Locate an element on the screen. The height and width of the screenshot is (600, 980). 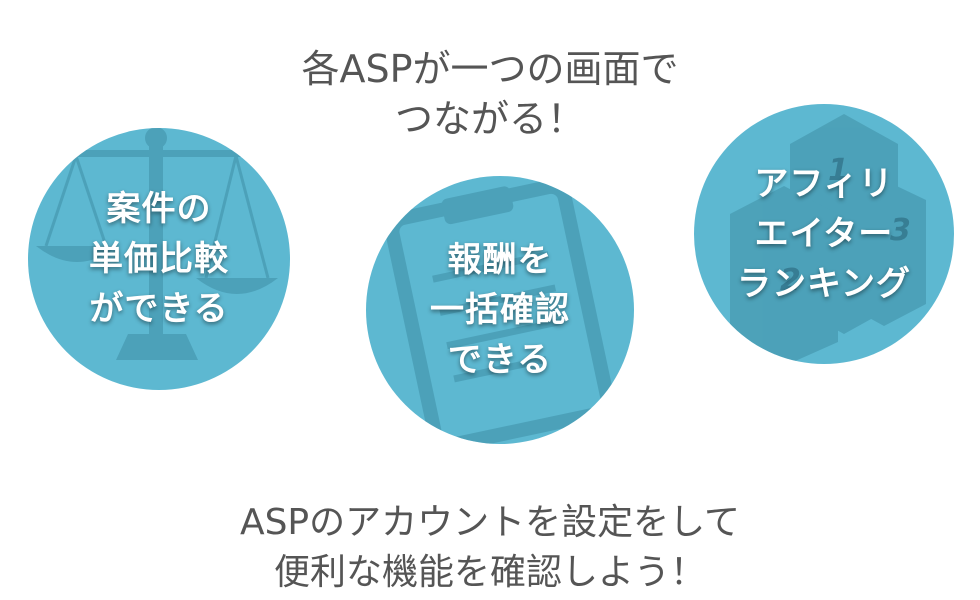
feature-1-line-3: ができる is located at coordinates (159, 309).